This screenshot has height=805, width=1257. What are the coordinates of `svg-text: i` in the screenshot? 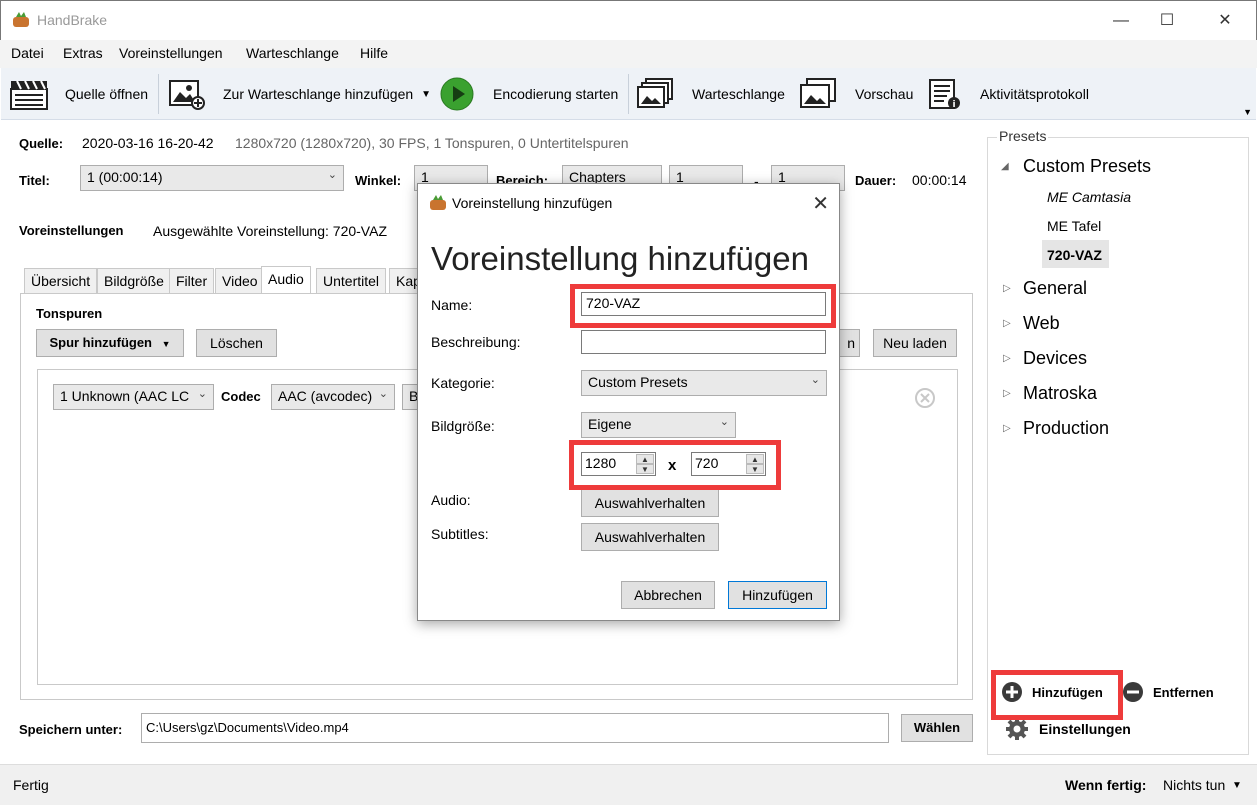 It's located at (953, 105).